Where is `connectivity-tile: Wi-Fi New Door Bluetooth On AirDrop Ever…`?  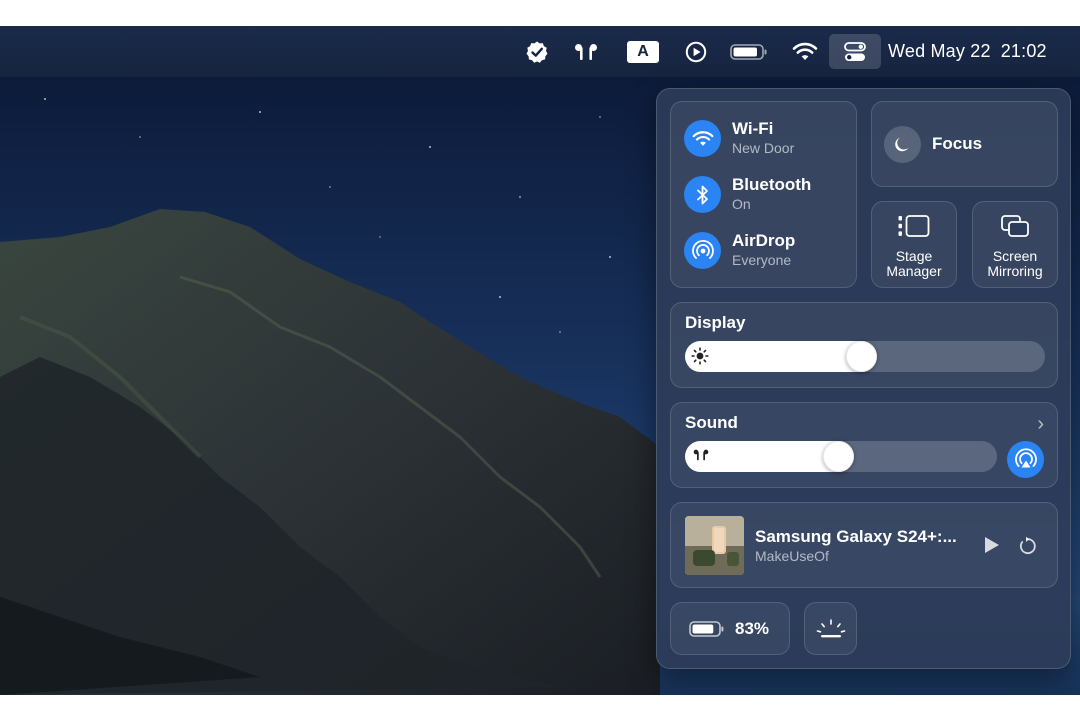
connectivity-tile: Wi-Fi New Door Bluetooth On AirDrop Ever… is located at coordinates (763, 194).